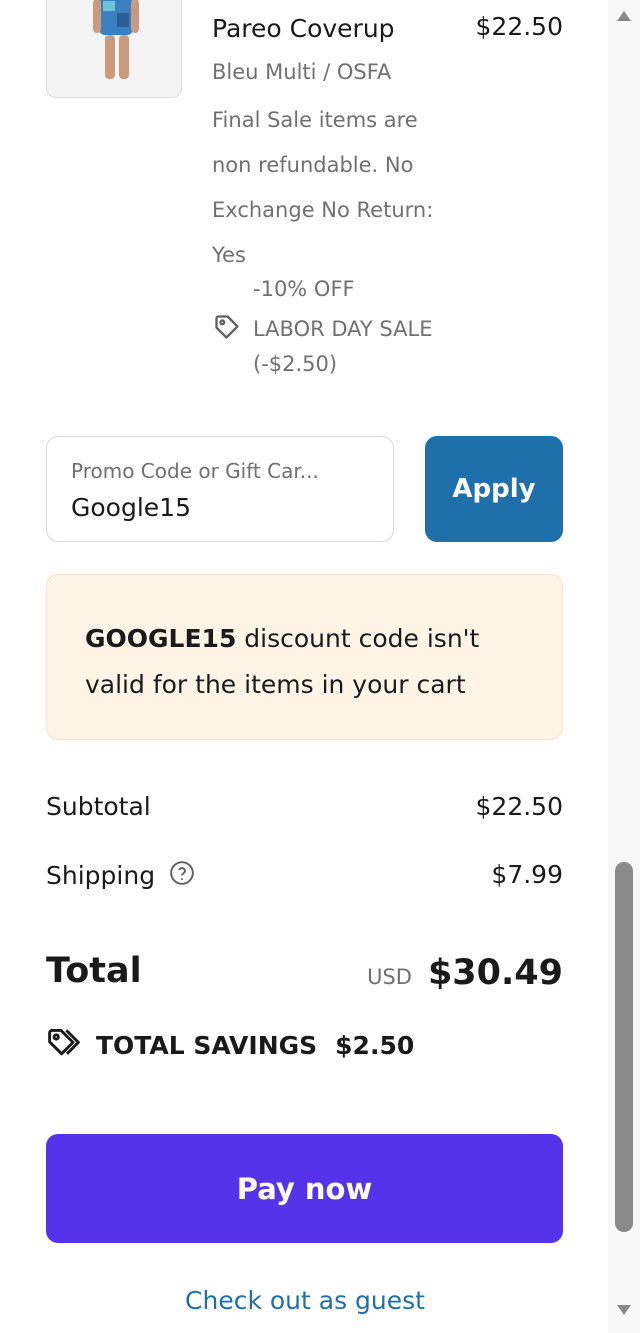 This screenshot has height=1333, width=640. What do you see at coordinates (519, 806) in the screenshot?
I see `subtotal-value: $22.50` at bounding box center [519, 806].